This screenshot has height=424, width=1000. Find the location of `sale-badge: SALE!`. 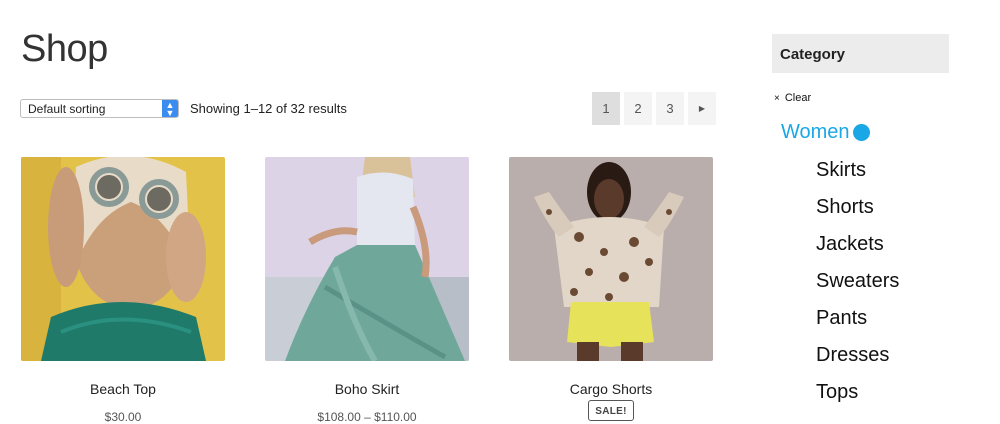

sale-badge: SALE! is located at coordinates (611, 410).